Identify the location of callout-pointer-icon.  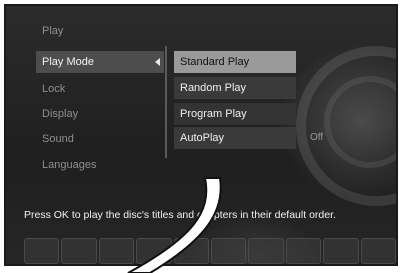
(174, 225).